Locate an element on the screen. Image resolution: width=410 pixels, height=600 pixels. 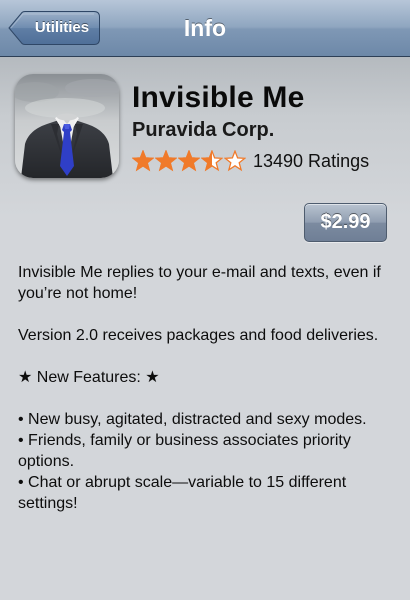
star-rating is located at coordinates (189, 161).